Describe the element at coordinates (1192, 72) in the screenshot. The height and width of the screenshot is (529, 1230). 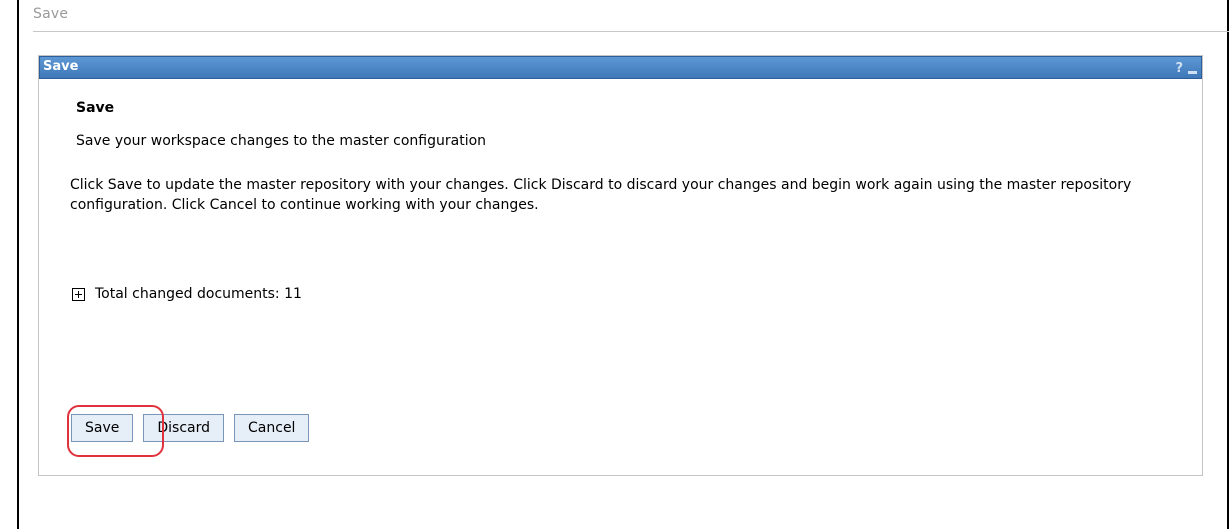
I see `minimize-icon` at that location.